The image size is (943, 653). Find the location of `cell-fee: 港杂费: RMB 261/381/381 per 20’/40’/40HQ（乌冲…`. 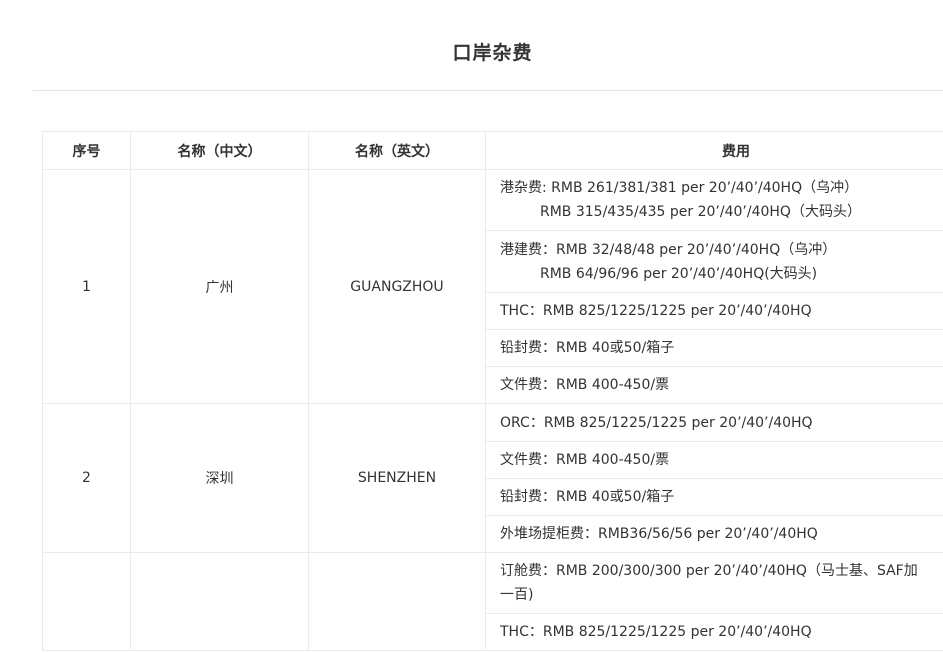

cell-fee: 港杂费: RMB 261/381/381 per 20’/40’/40HQ（乌冲… is located at coordinates (714, 200).